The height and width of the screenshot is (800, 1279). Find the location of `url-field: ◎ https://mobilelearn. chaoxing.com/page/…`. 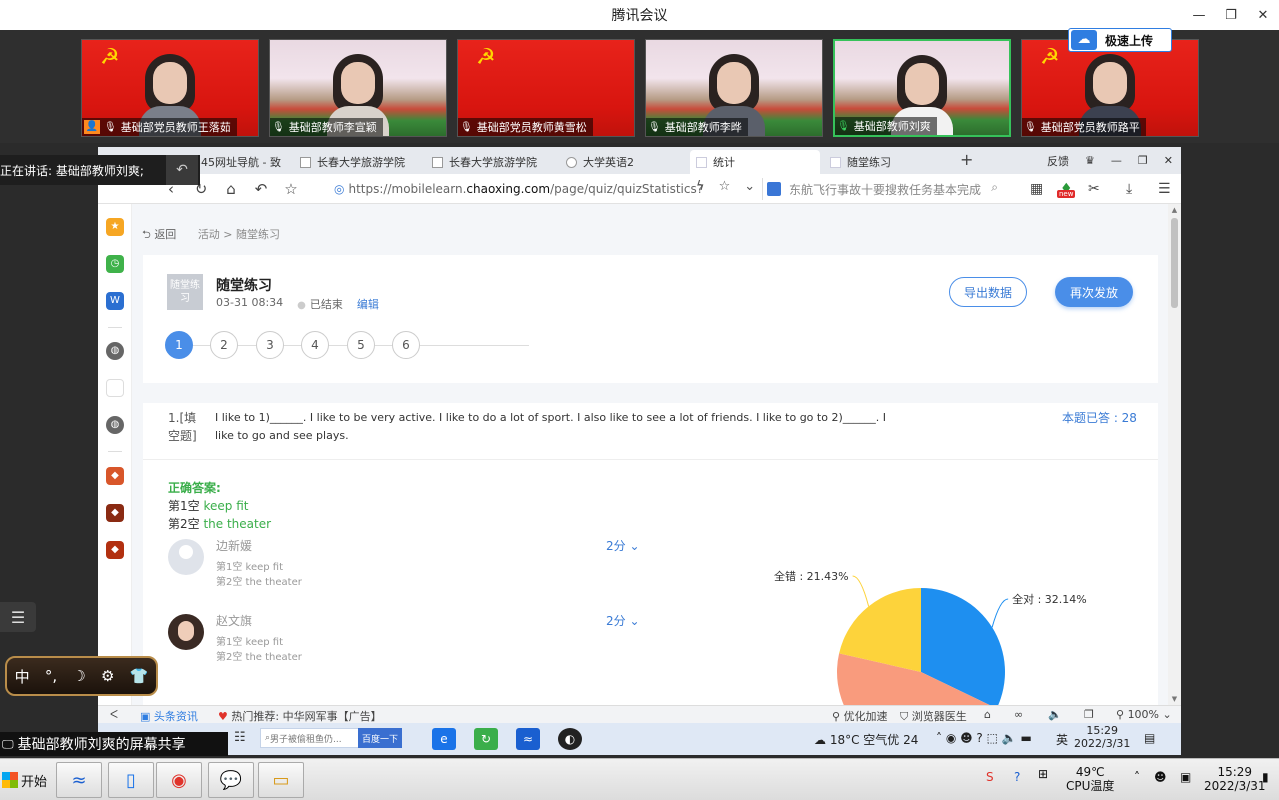

url-field: ◎ https://mobilelearn. chaoxing.com/page/… is located at coordinates (544, 189).